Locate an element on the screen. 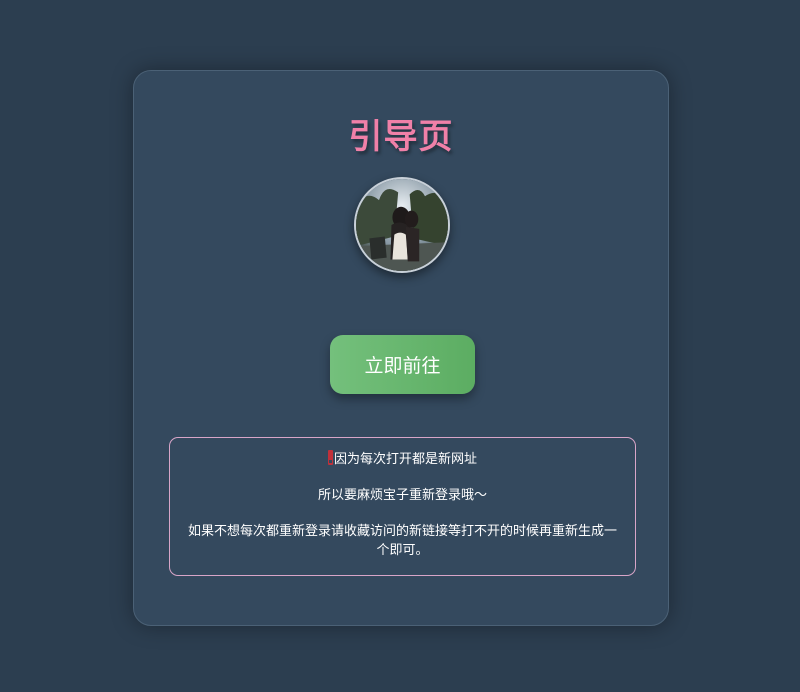 The height and width of the screenshot is (692, 800). avatar is located at coordinates (402, 225).